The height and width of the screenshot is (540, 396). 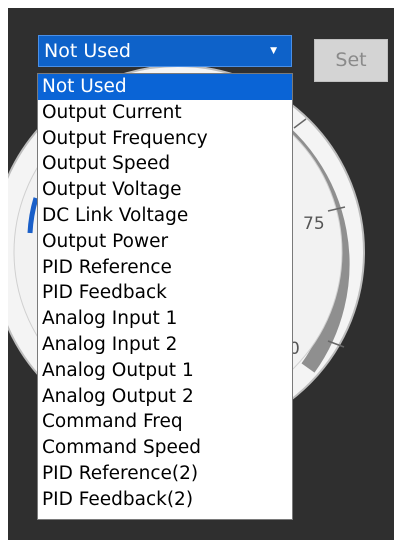 What do you see at coordinates (314, 224) in the screenshot?
I see `gauge-label-75: 75` at bounding box center [314, 224].